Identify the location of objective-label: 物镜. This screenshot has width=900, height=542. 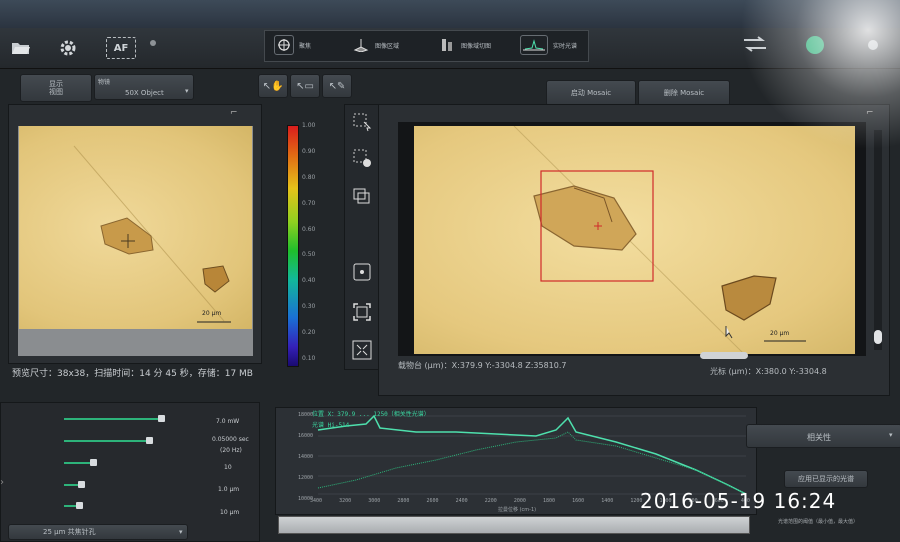
(104, 82).